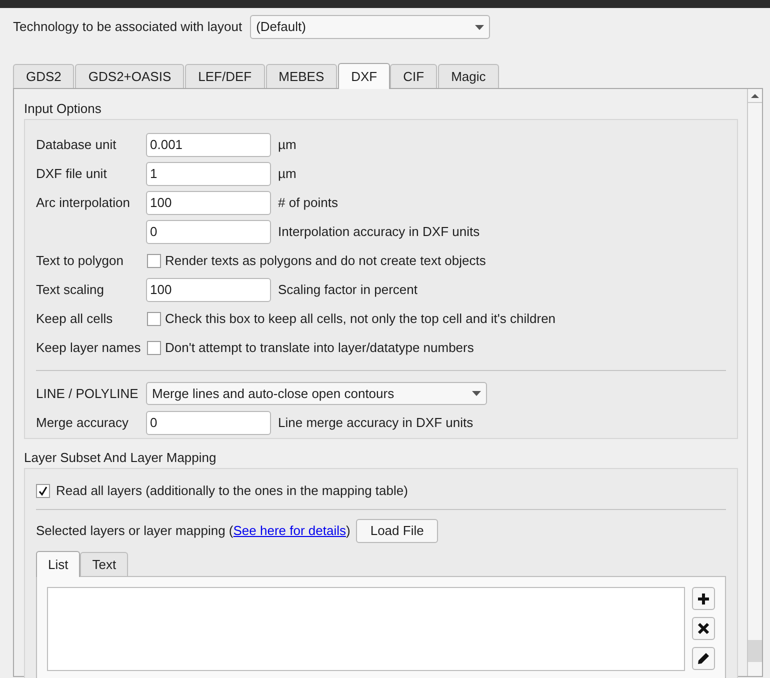 Image resolution: width=770 pixels, height=678 pixels. What do you see at coordinates (58, 564) in the screenshot?
I see `tab: List` at bounding box center [58, 564].